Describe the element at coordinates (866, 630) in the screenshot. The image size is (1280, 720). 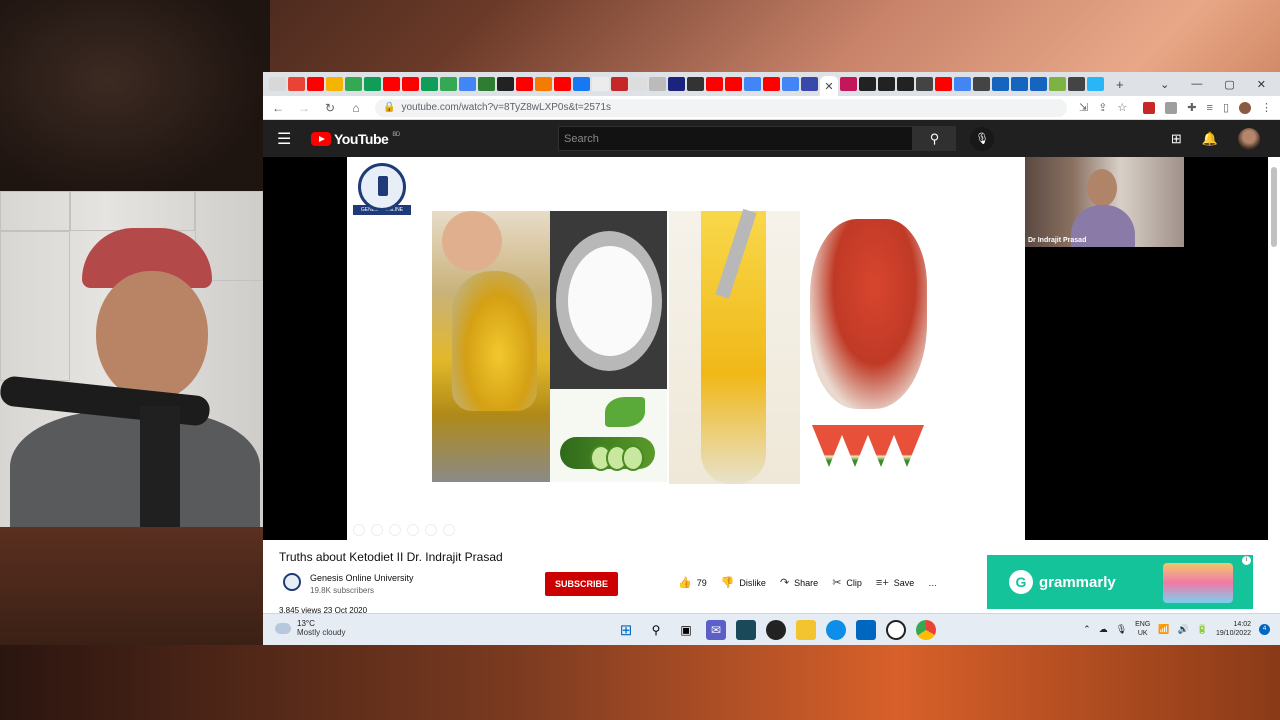
I see `store-icon` at that location.